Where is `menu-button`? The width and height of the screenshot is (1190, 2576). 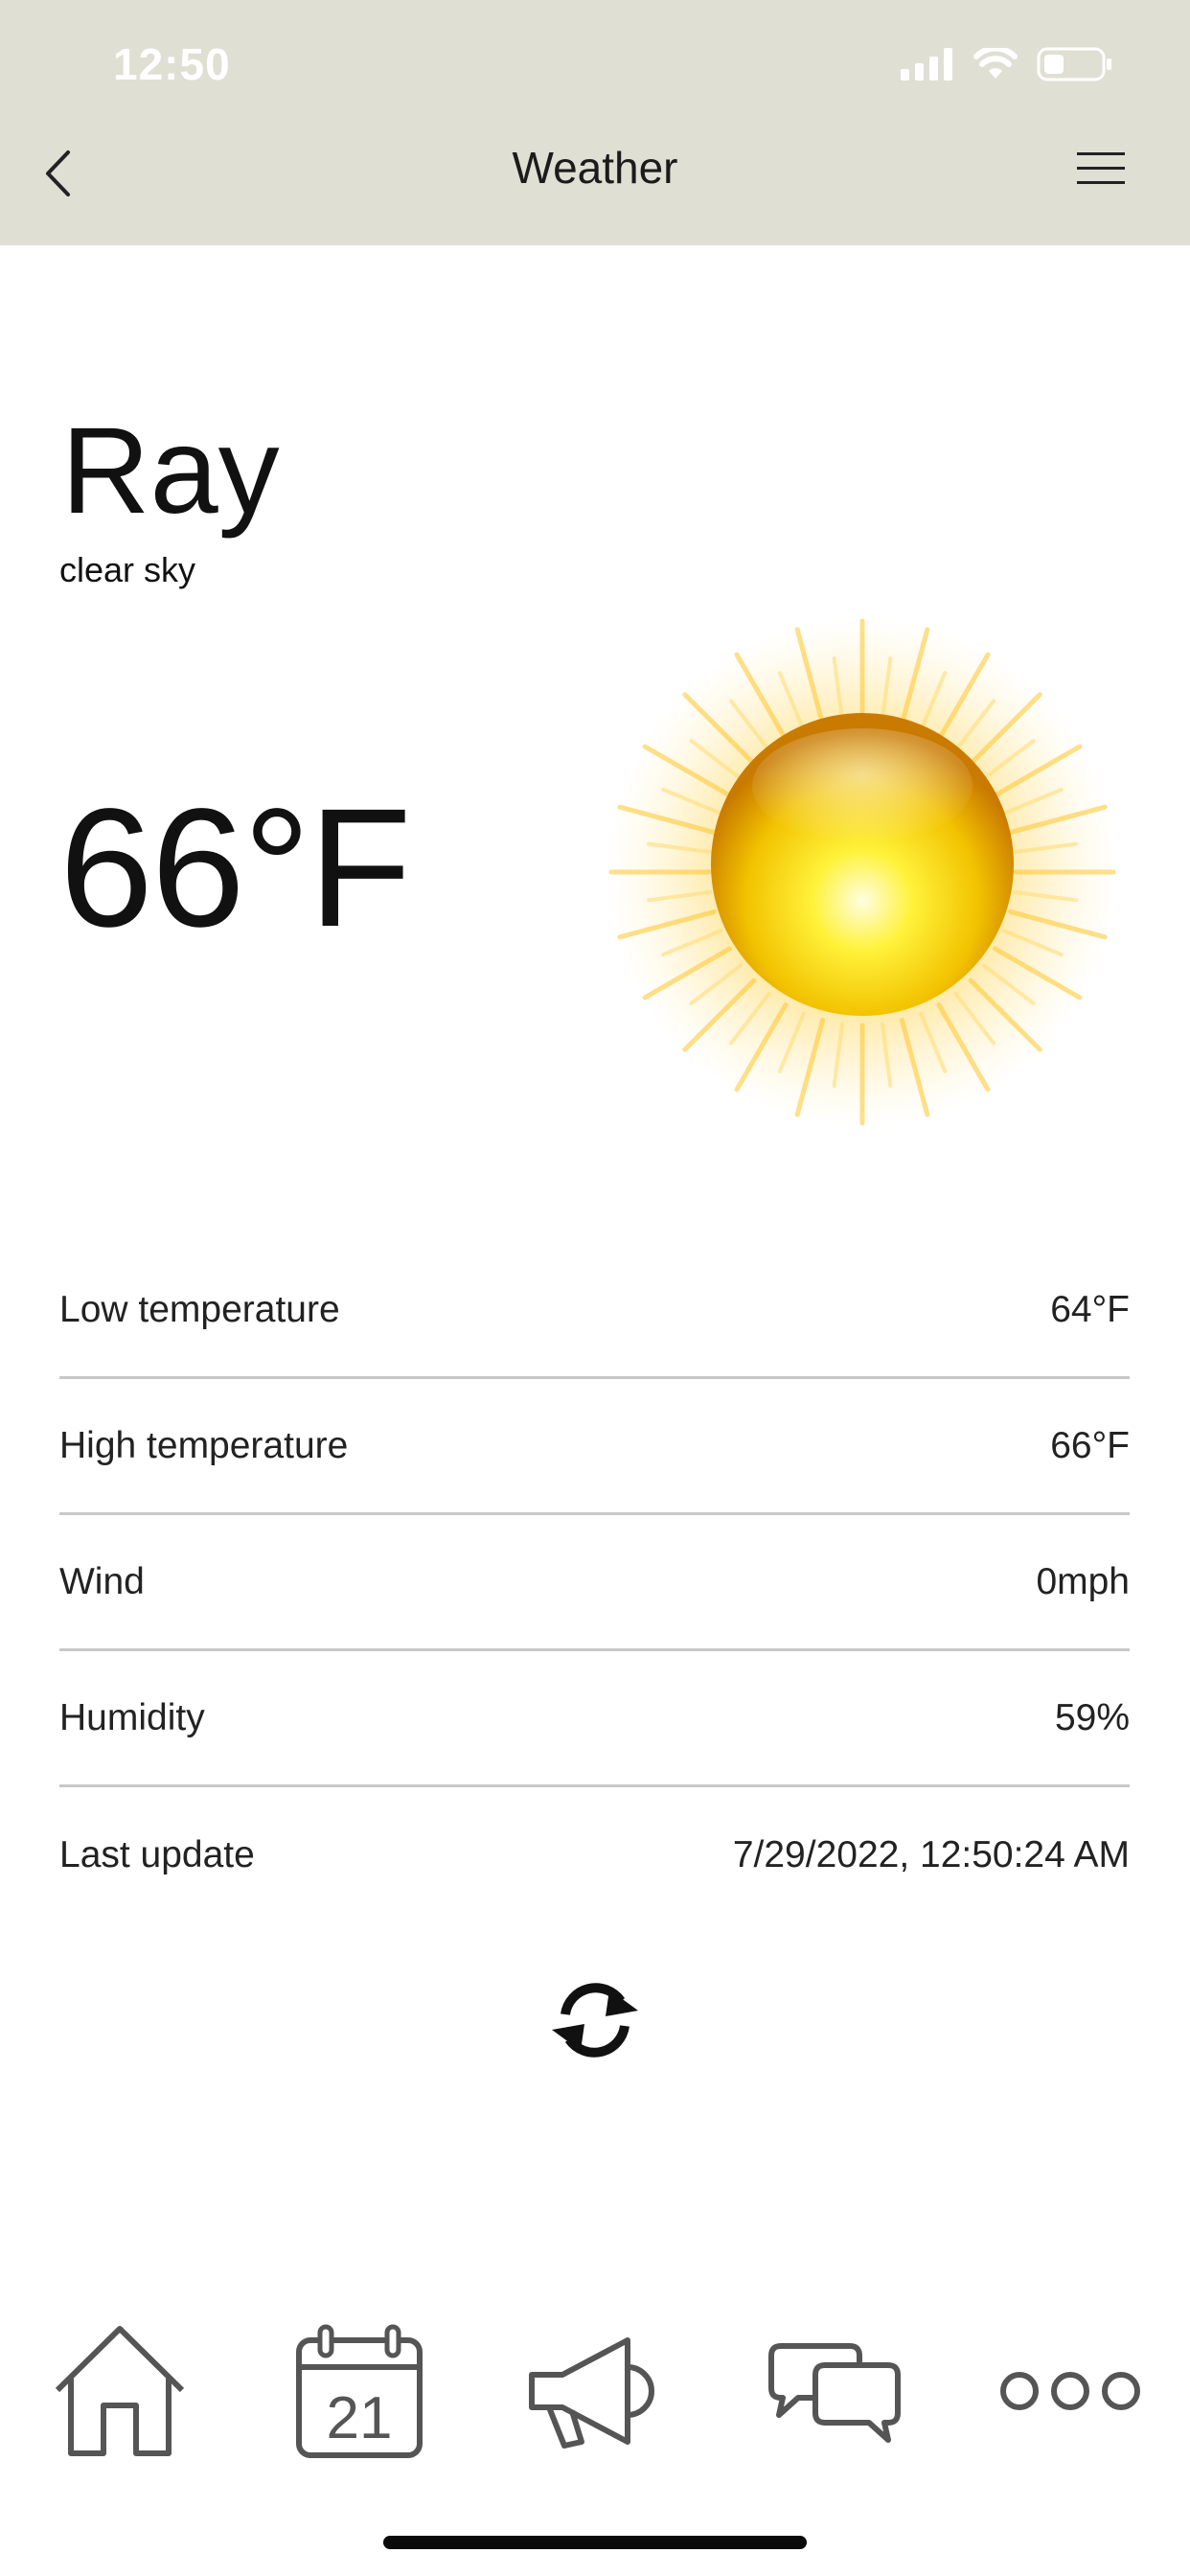
menu-button is located at coordinates (1104, 173).